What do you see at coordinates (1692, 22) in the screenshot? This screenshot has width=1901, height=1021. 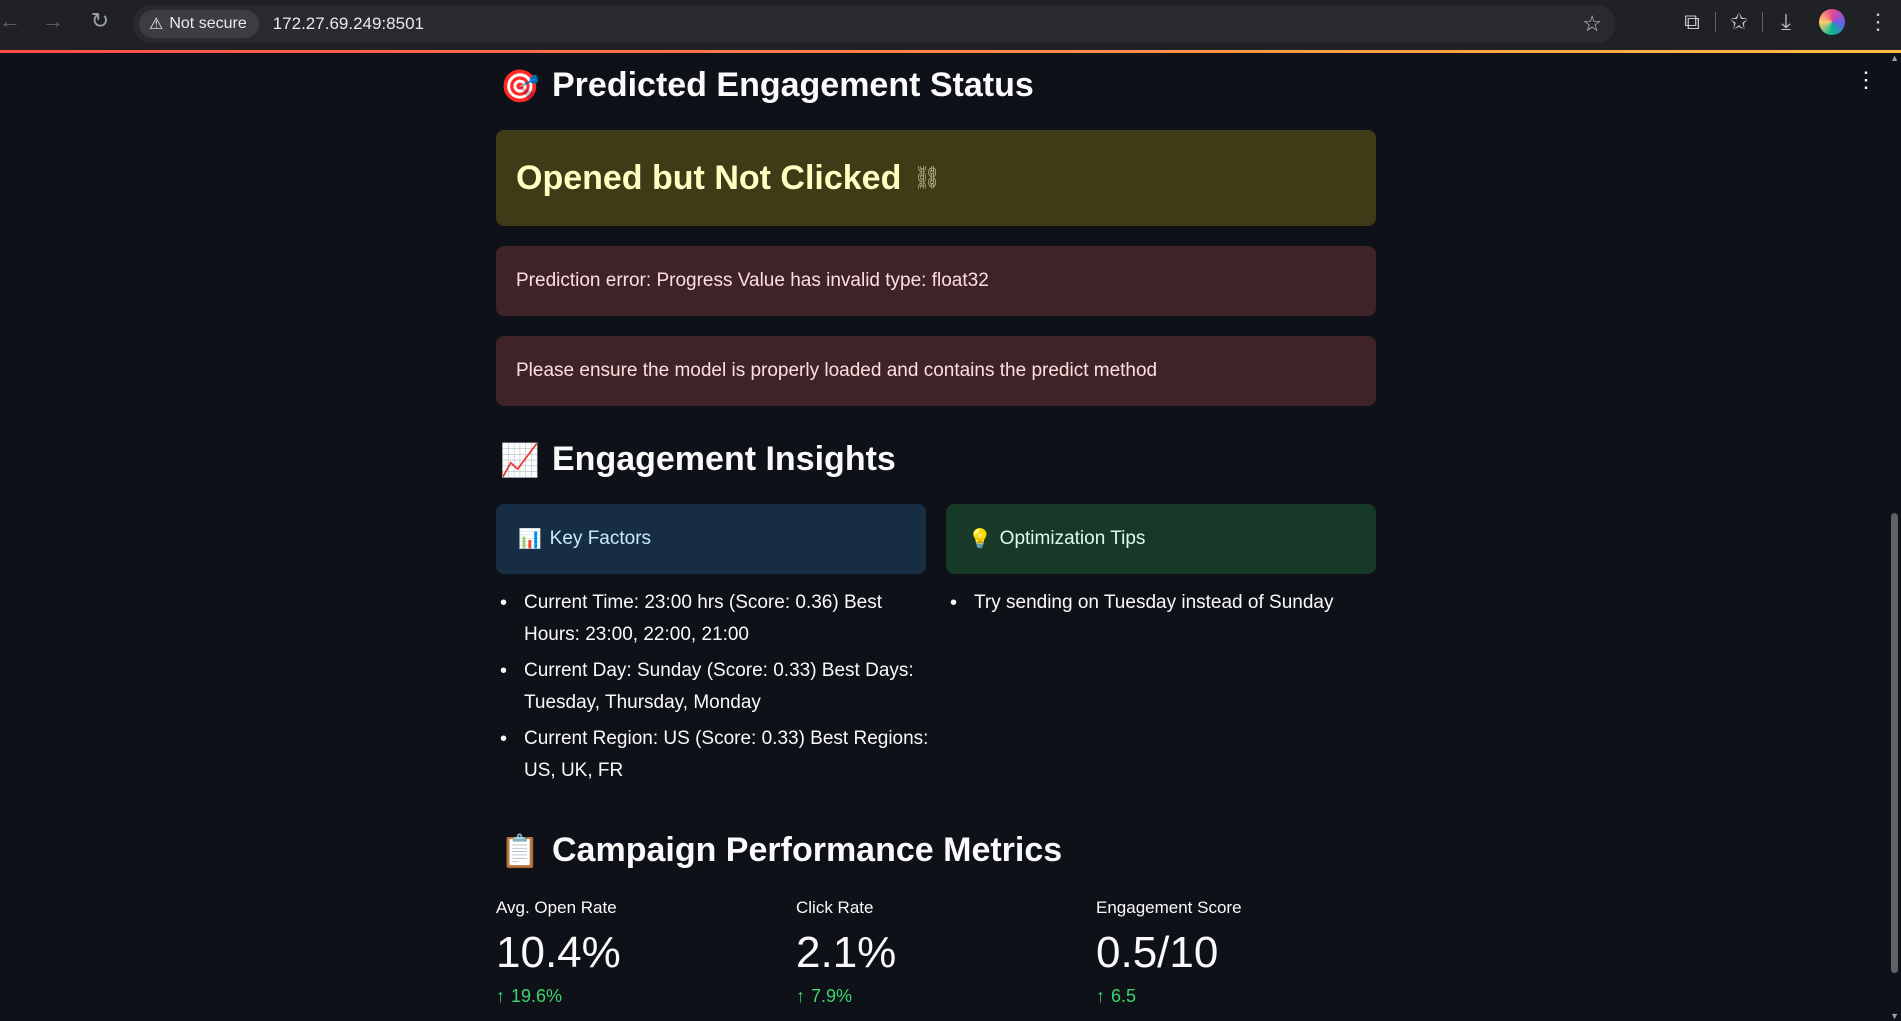 I see `extensions-icon: ⧉` at bounding box center [1692, 22].